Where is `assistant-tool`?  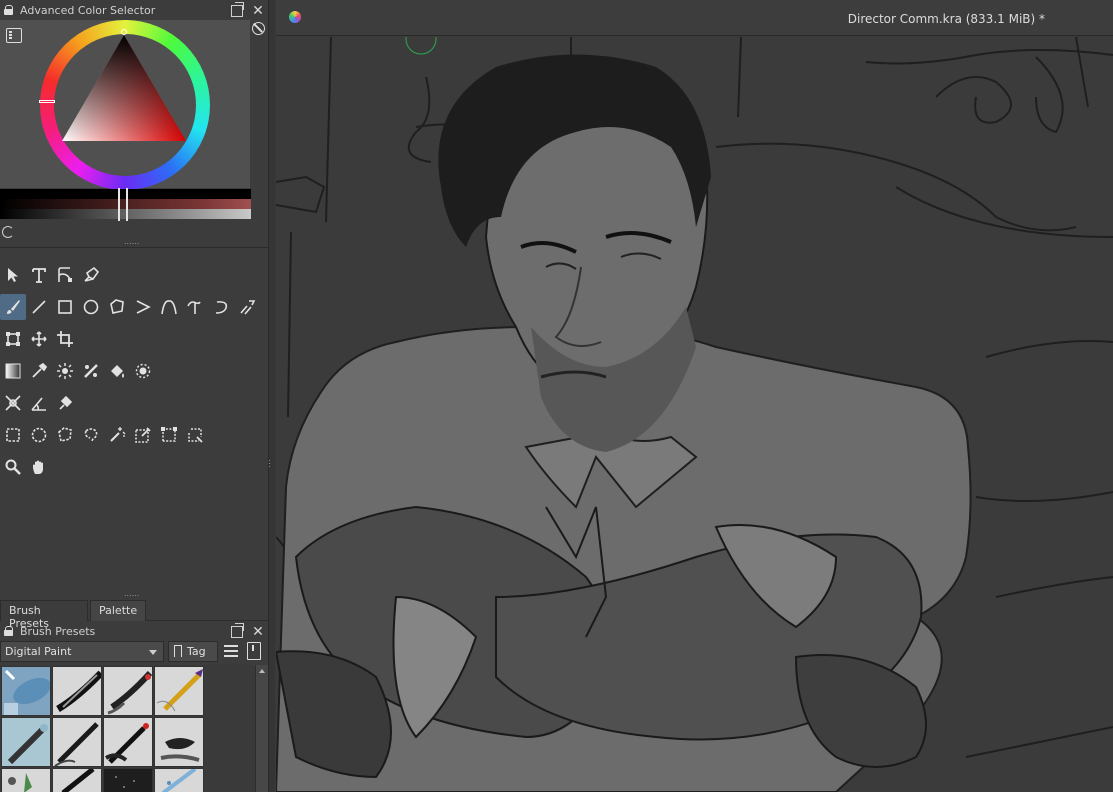
assistant-tool is located at coordinates (13, 403).